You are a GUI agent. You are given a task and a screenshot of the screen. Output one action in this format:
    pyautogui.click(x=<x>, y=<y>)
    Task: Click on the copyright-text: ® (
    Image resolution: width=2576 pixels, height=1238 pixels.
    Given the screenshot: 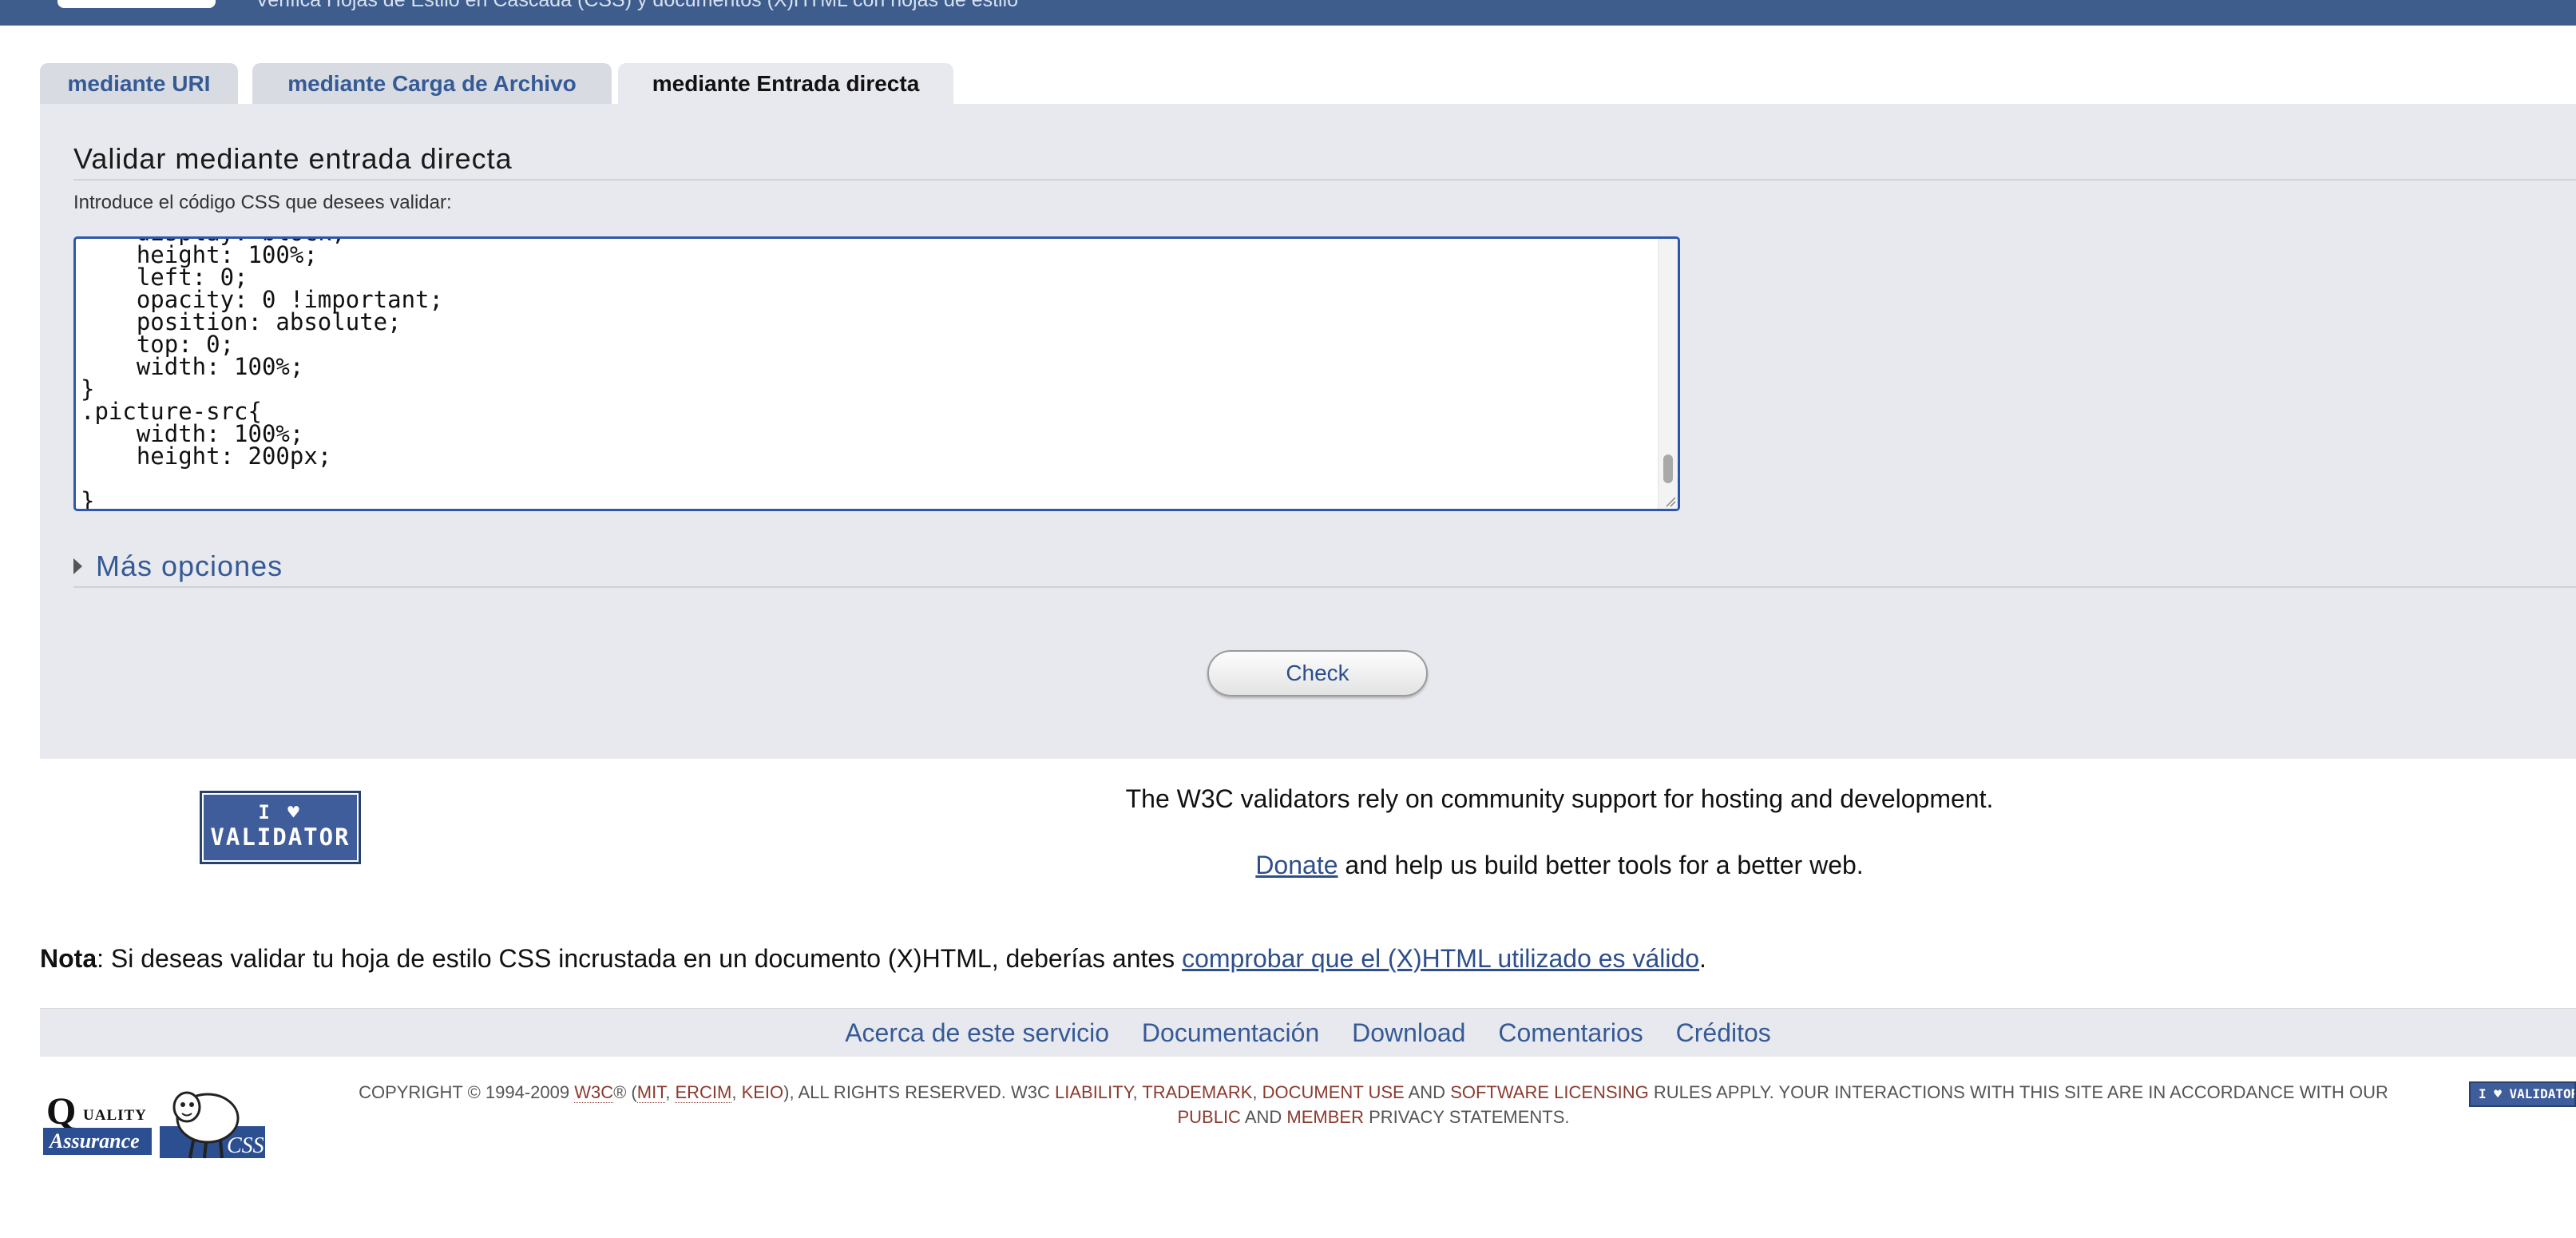 What is the action you would take?
    pyautogui.click(x=625, y=1092)
    